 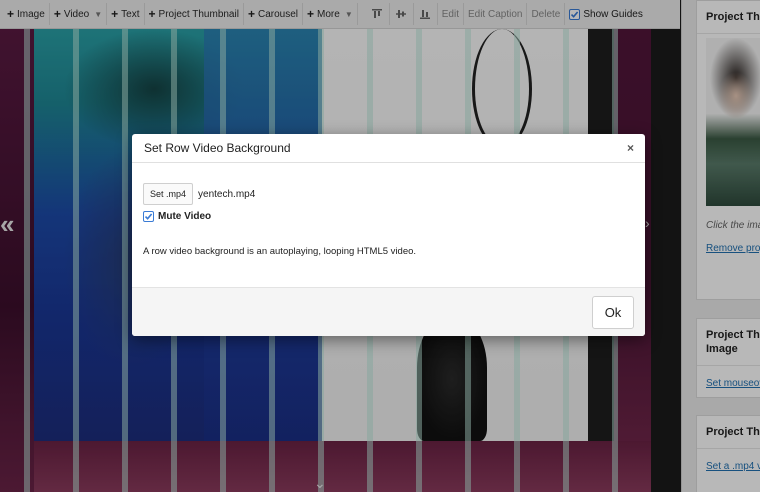 I want to click on mute-video-label: Mute Video, so click(x=185, y=216).